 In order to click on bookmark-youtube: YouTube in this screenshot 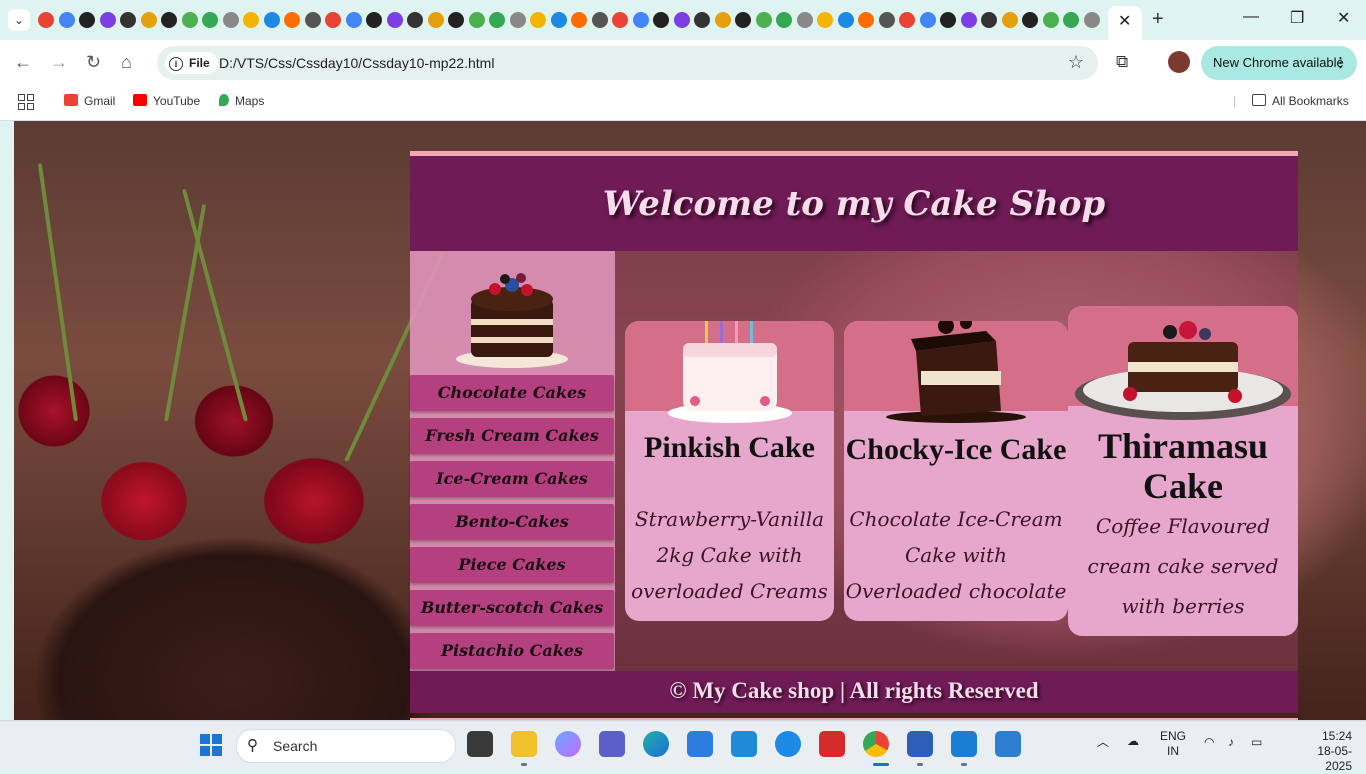, I will do `click(166, 101)`.